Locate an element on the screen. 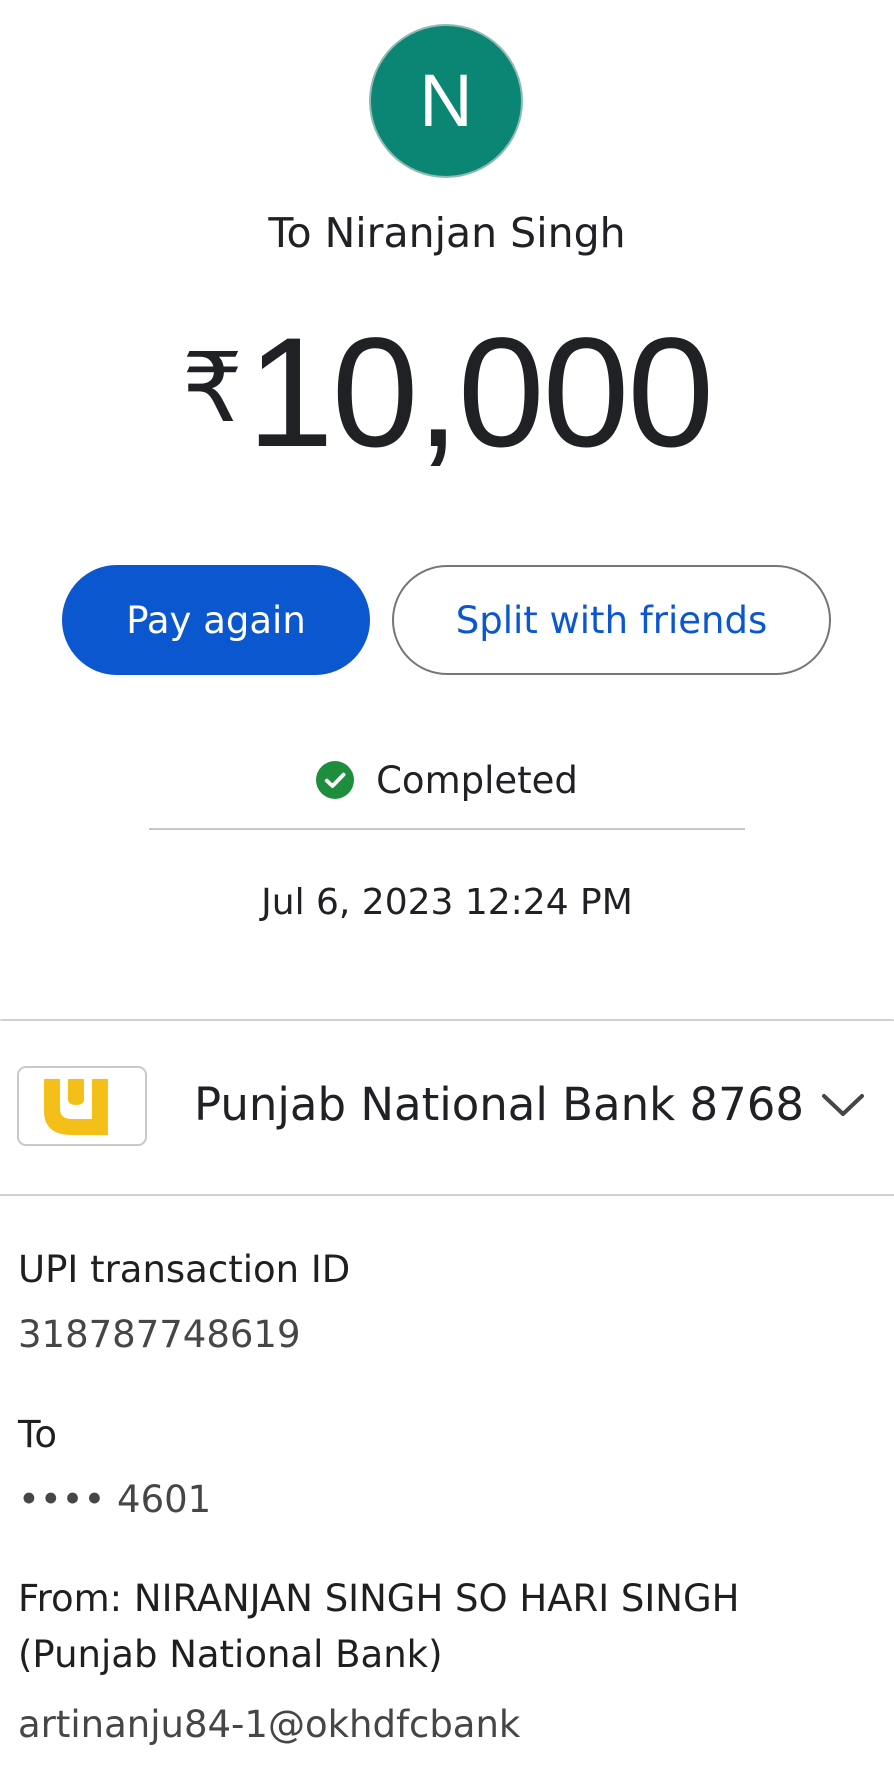 The image size is (894, 1765). chevron-down-icon is located at coordinates (843, 1105).